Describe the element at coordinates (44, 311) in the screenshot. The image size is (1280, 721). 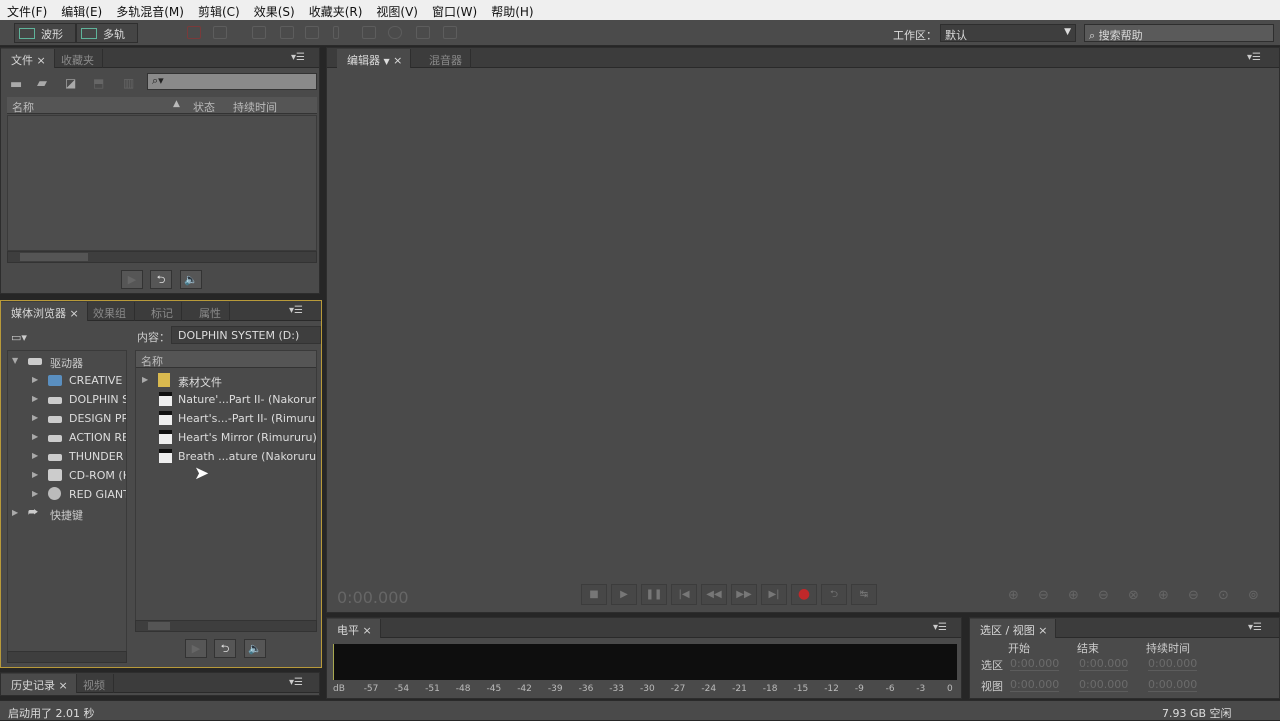
I see `tab-media-browser: 媒体浏览器 ×` at that location.